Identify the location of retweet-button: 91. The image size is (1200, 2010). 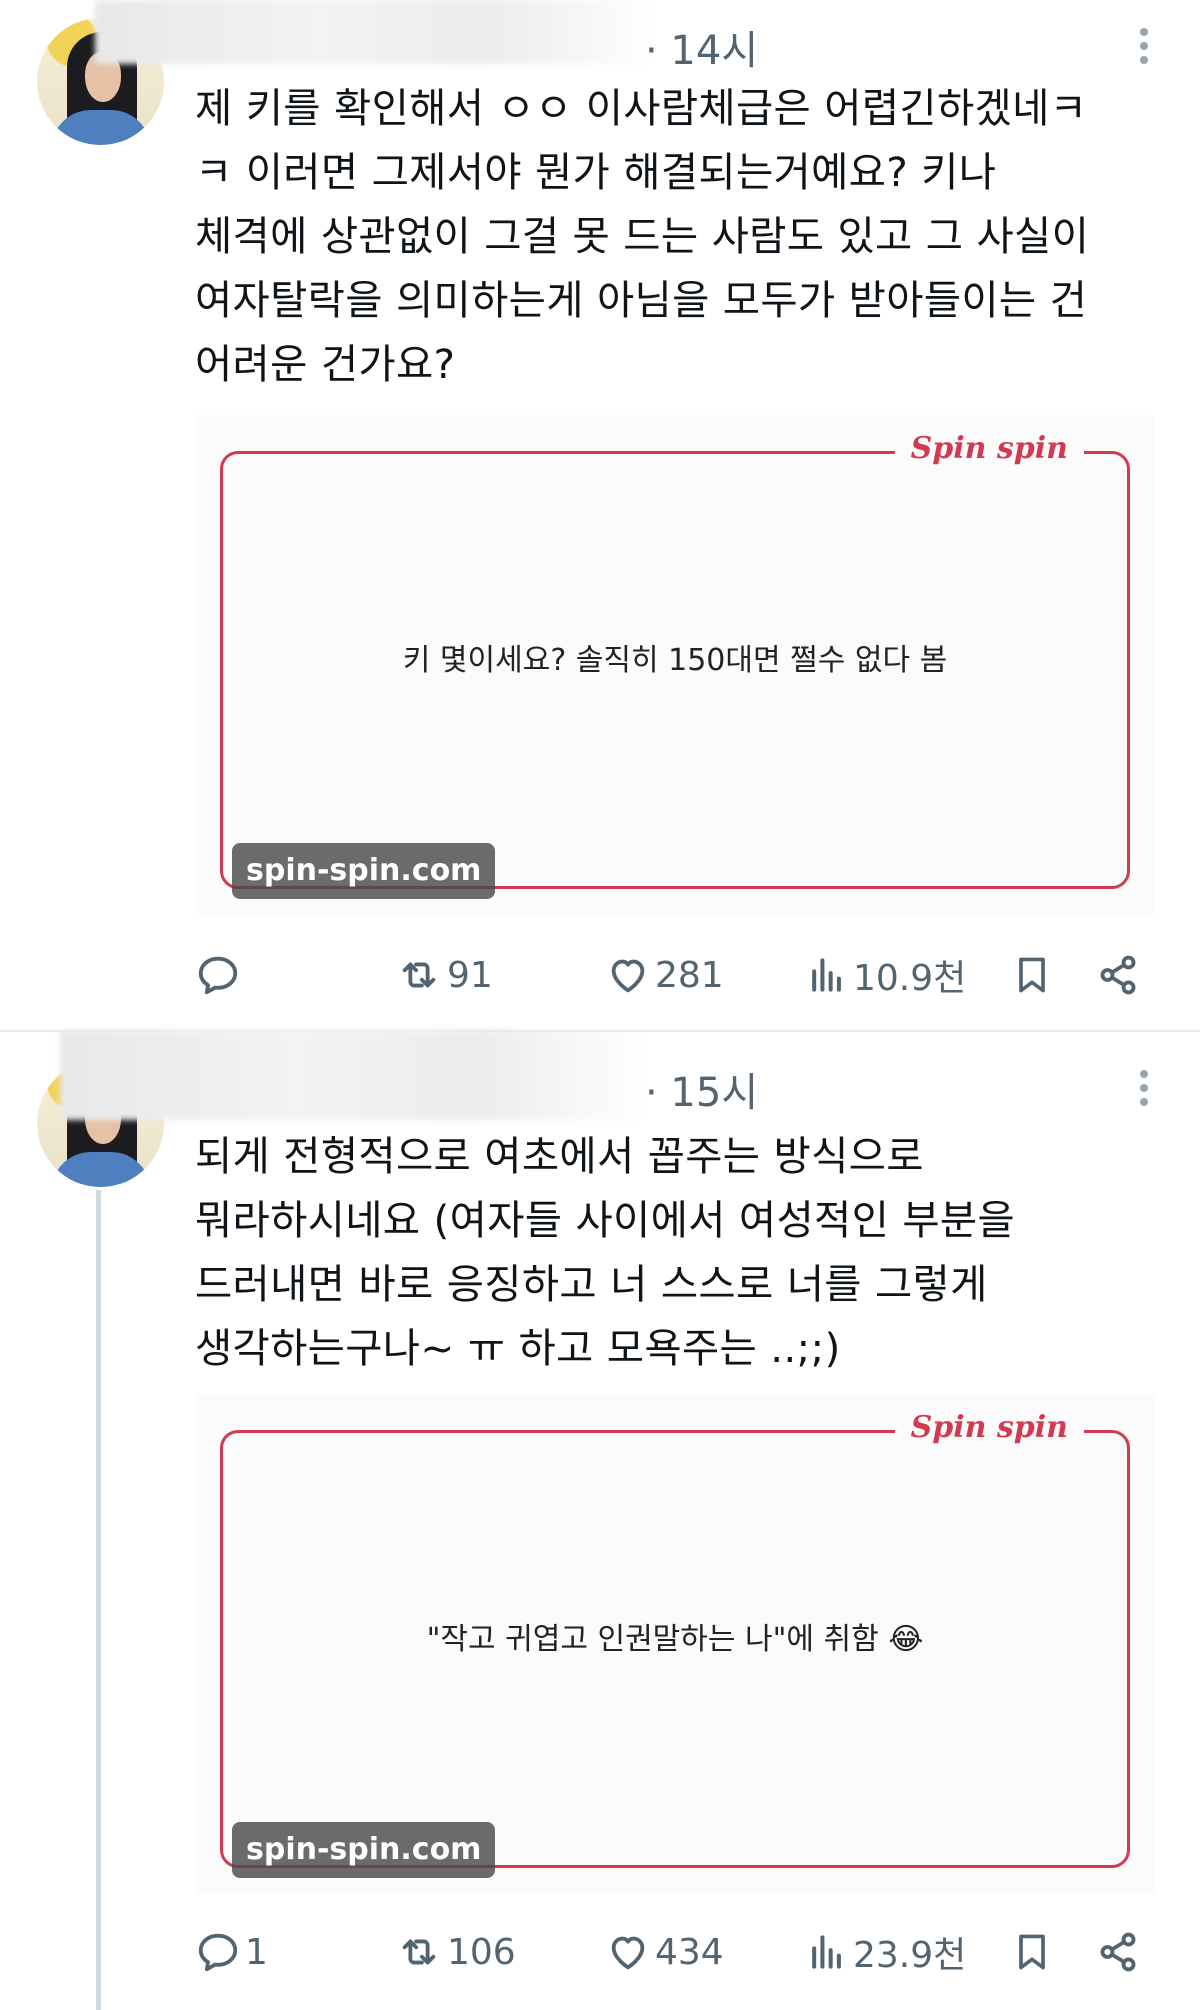
(444, 975).